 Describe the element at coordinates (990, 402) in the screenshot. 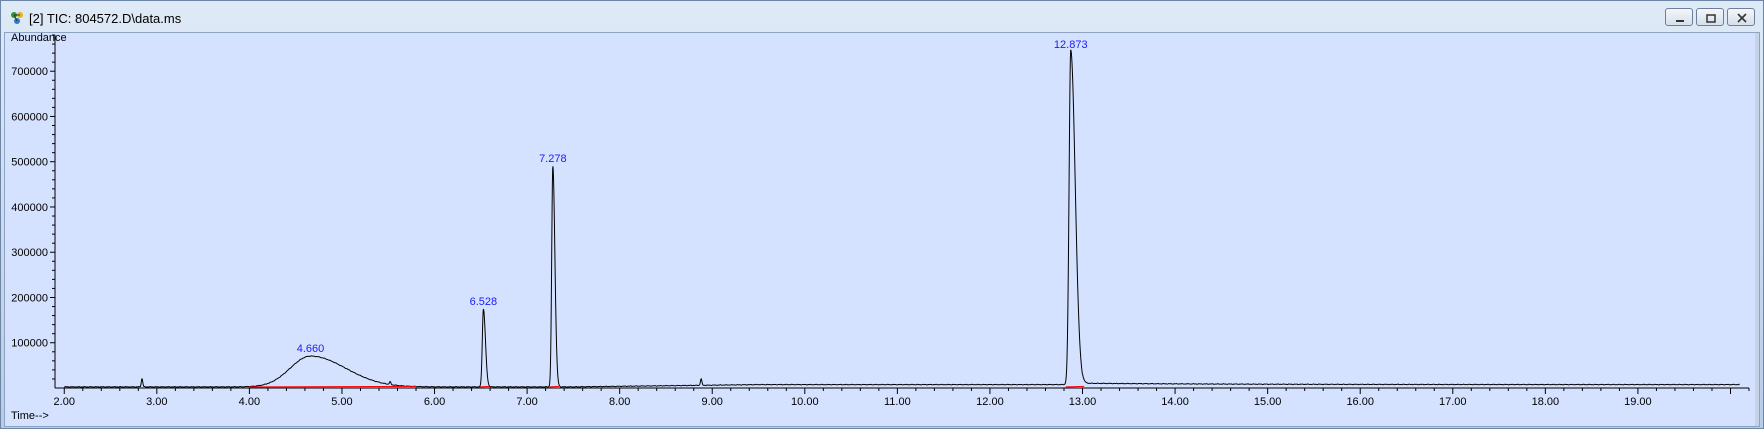

I see `x-tick-label: 12.00` at that location.